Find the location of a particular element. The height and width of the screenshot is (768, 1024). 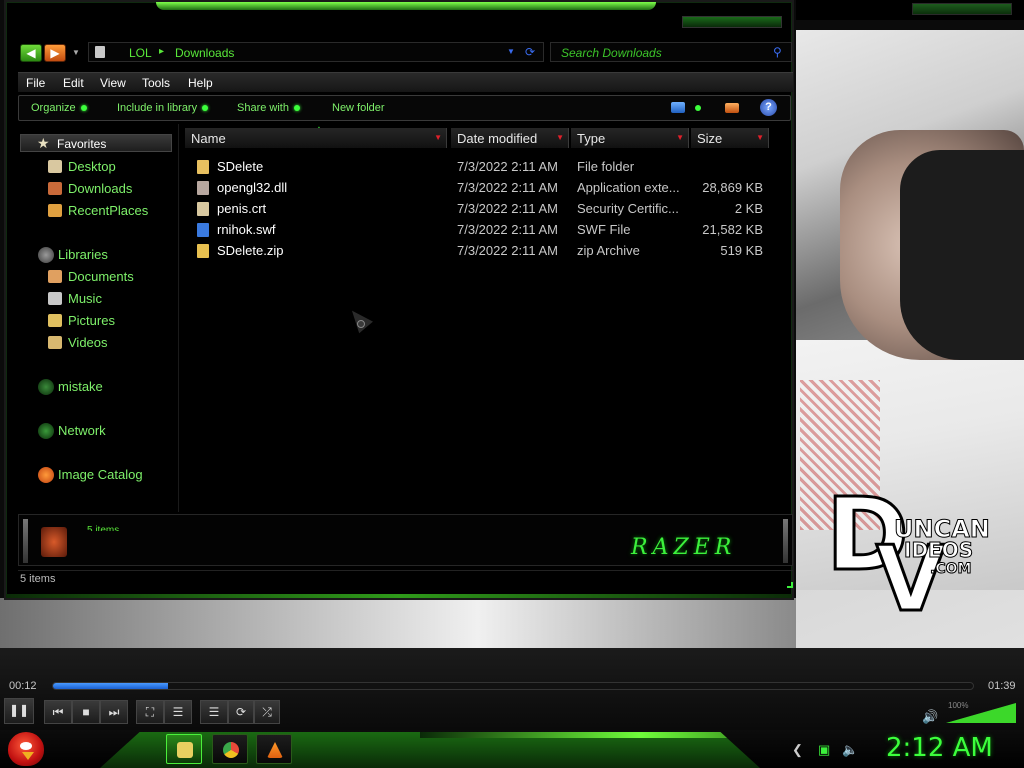

address-dropdown-icon: ▼ is located at coordinates (511, 51).